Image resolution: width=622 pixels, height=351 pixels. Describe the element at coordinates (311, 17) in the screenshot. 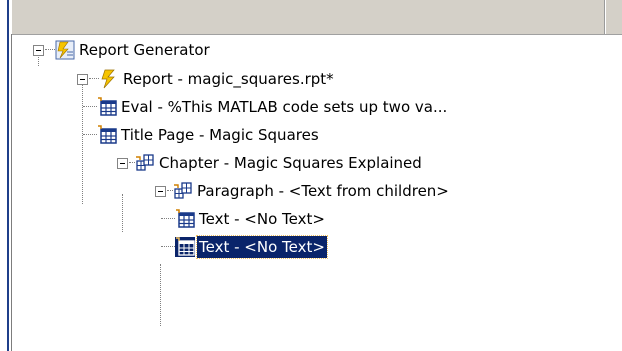

I see `toolbar-strip` at that location.